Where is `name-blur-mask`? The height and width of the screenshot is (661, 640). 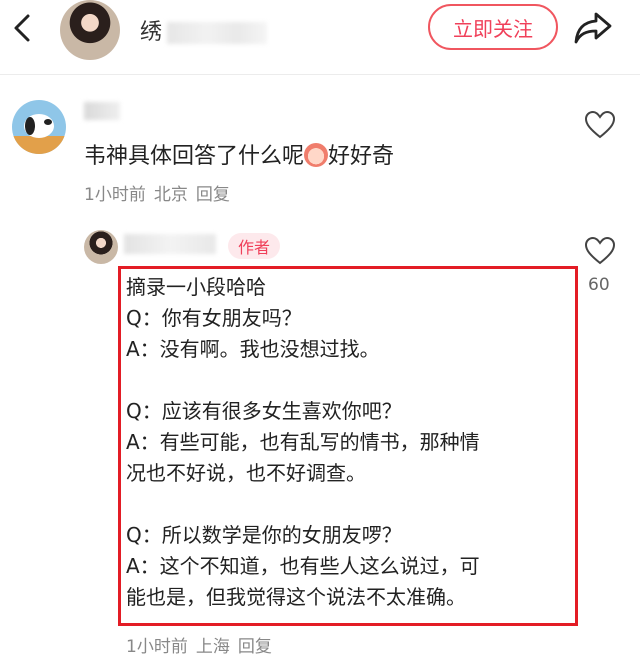 name-blur-mask is located at coordinates (217, 33).